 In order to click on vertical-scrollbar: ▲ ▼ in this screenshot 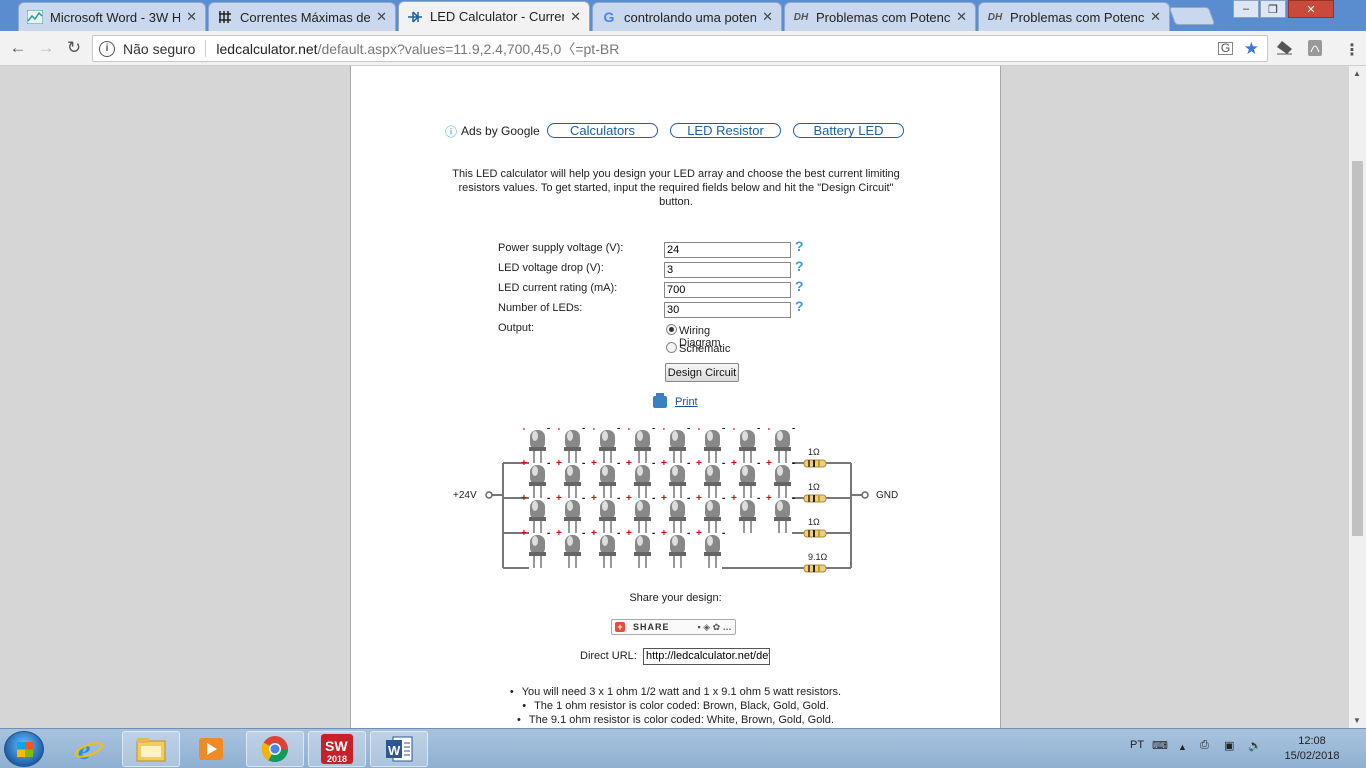, I will do `click(1357, 397)`.